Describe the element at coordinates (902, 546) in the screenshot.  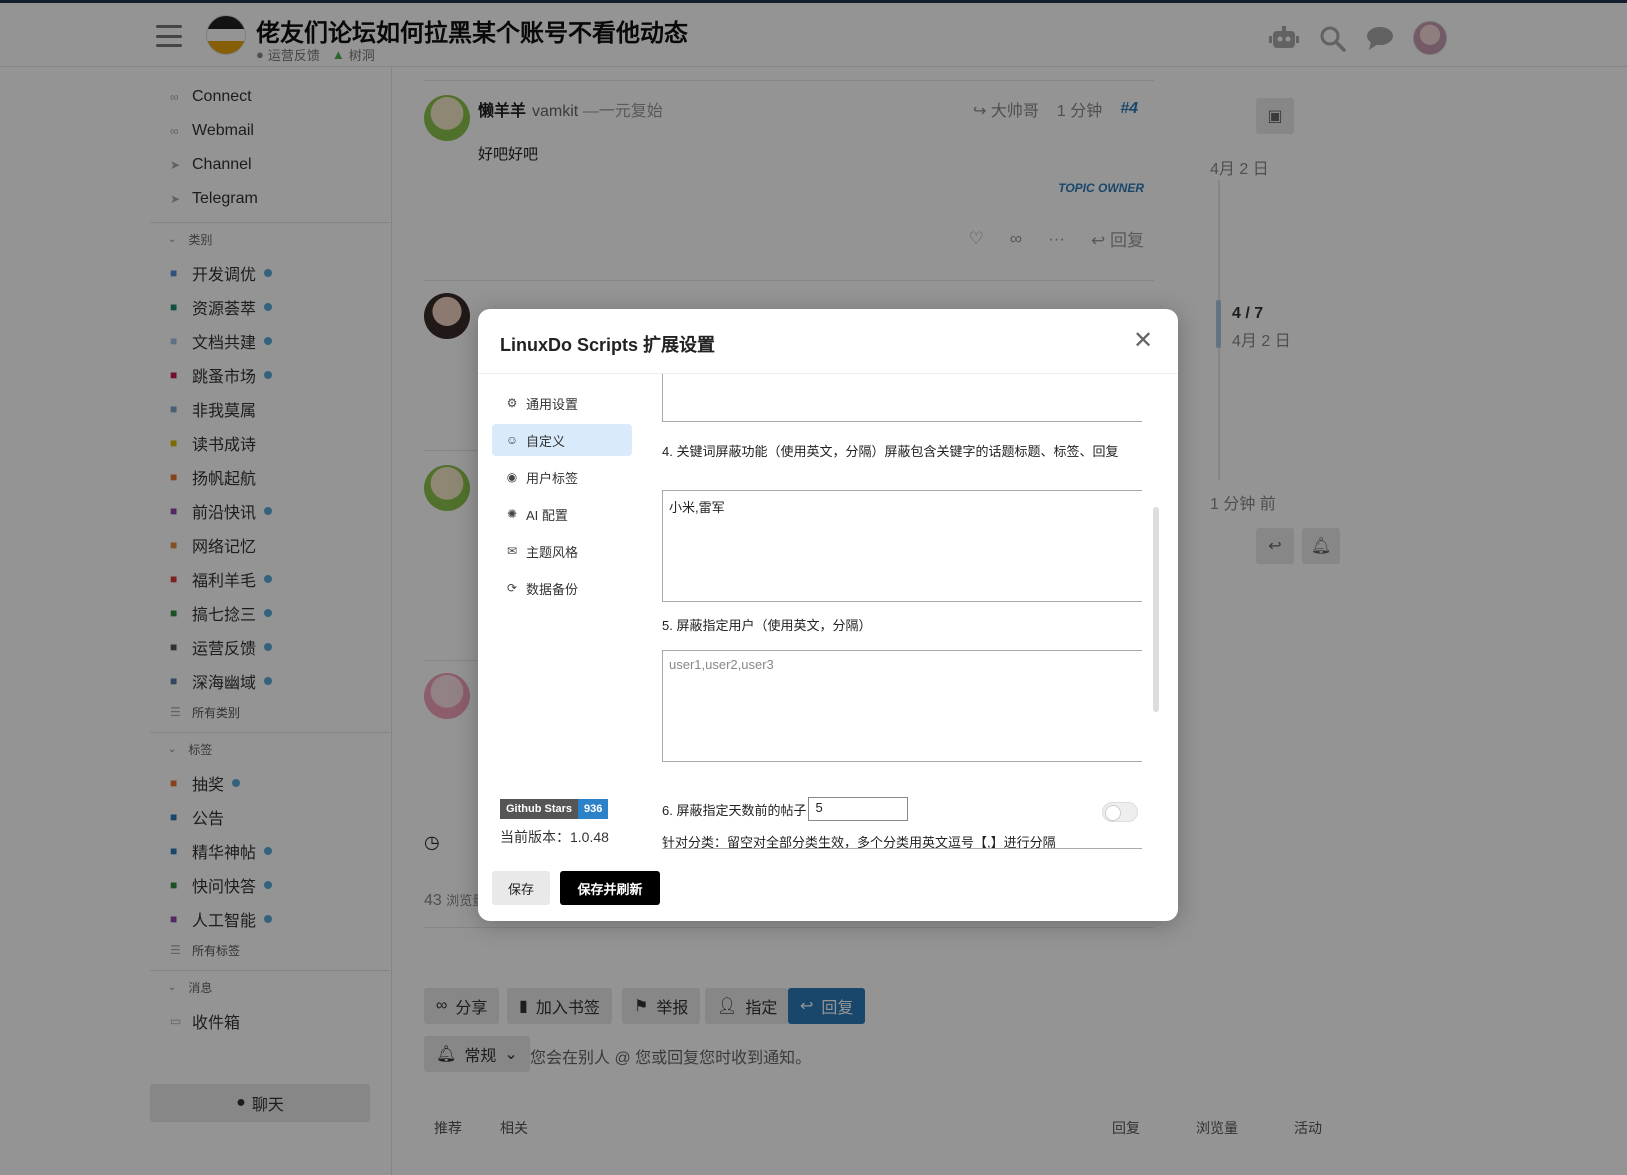
I see `keyword-block-textarea: 小米,雷军` at that location.